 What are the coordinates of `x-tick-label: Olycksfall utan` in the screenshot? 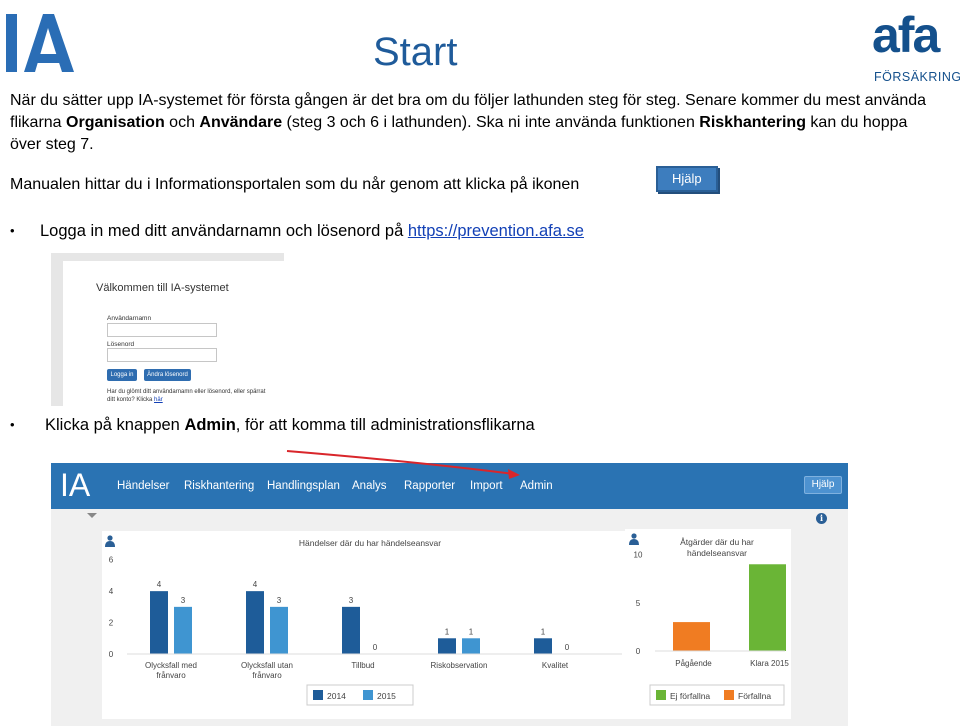 It's located at (267, 665).